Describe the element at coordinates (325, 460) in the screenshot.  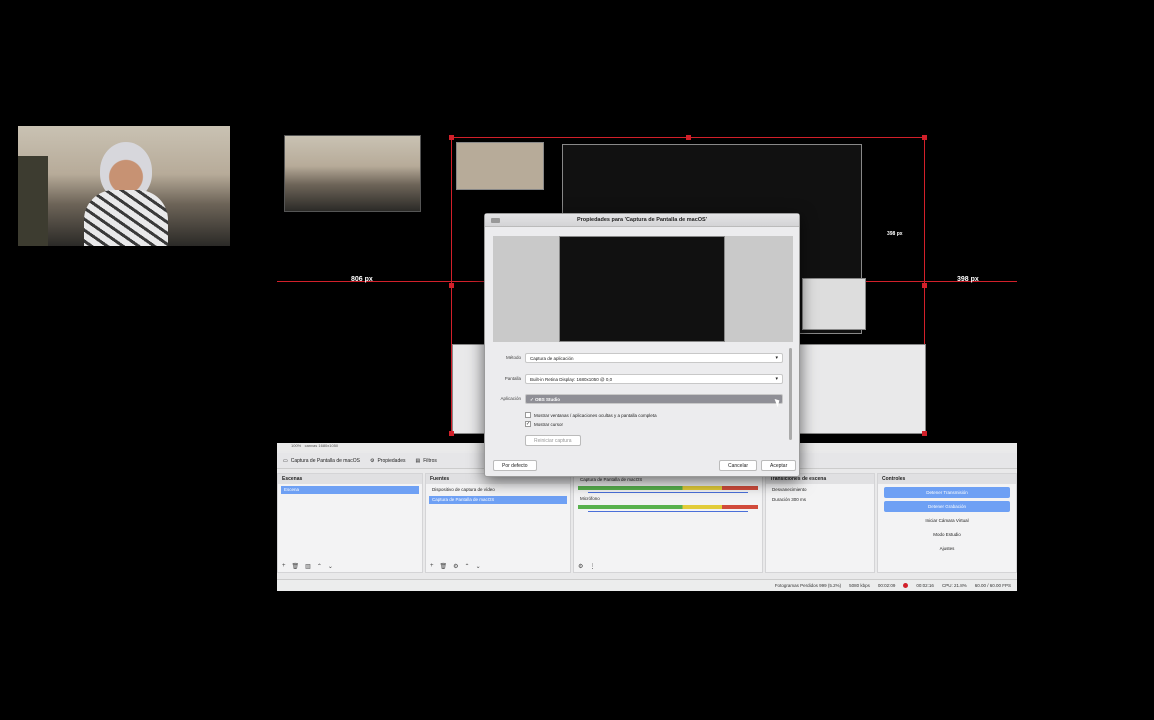
I see `source-name-label: Captura de Pantalla de macOS` at that location.